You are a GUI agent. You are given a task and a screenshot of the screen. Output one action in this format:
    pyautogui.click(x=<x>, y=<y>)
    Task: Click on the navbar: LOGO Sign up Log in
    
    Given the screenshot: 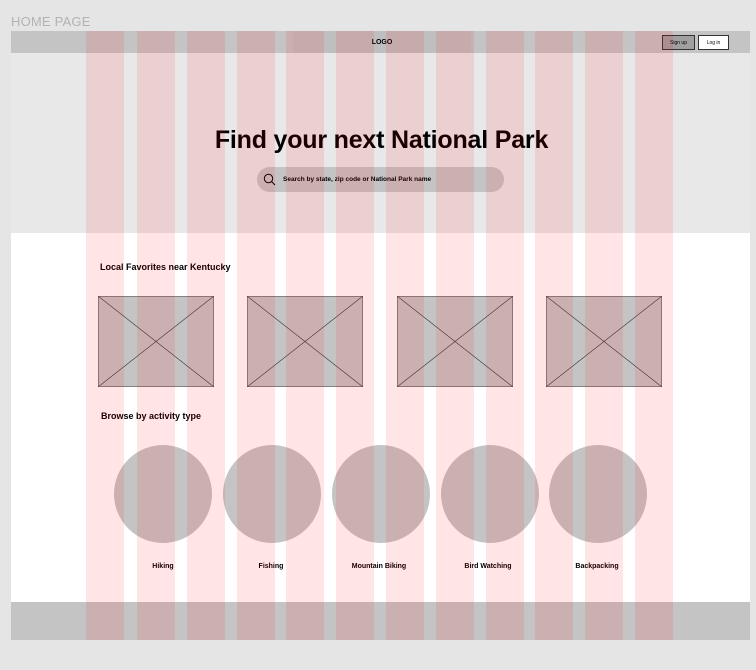 What is the action you would take?
    pyautogui.click(x=380, y=42)
    